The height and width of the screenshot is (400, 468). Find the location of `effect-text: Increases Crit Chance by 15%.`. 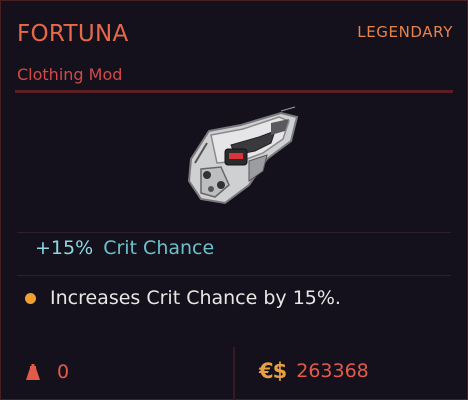

effect-text: Increases Crit Chance by 15%. is located at coordinates (195, 298).